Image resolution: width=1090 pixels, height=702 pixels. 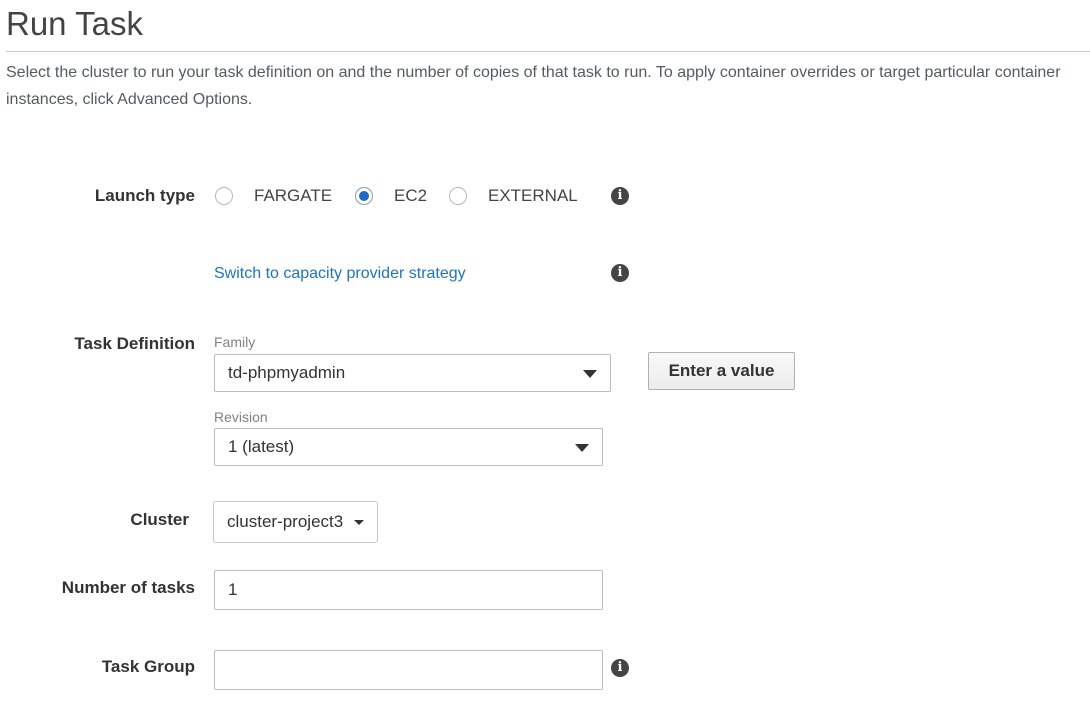 I want to click on revision-select: 1 (latest), so click(x=408, y=447).